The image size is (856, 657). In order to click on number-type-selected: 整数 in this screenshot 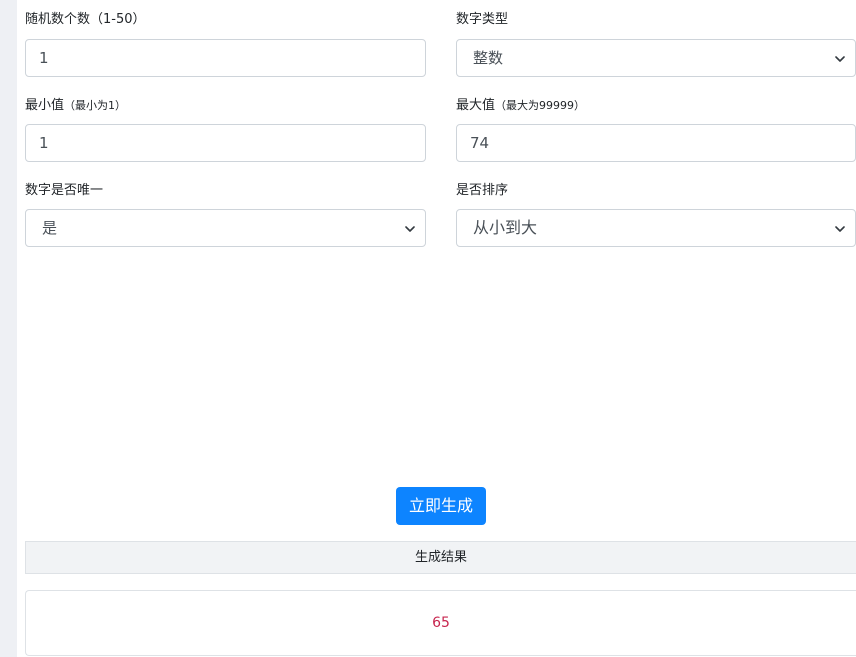, I will do `click(488, 58)`.